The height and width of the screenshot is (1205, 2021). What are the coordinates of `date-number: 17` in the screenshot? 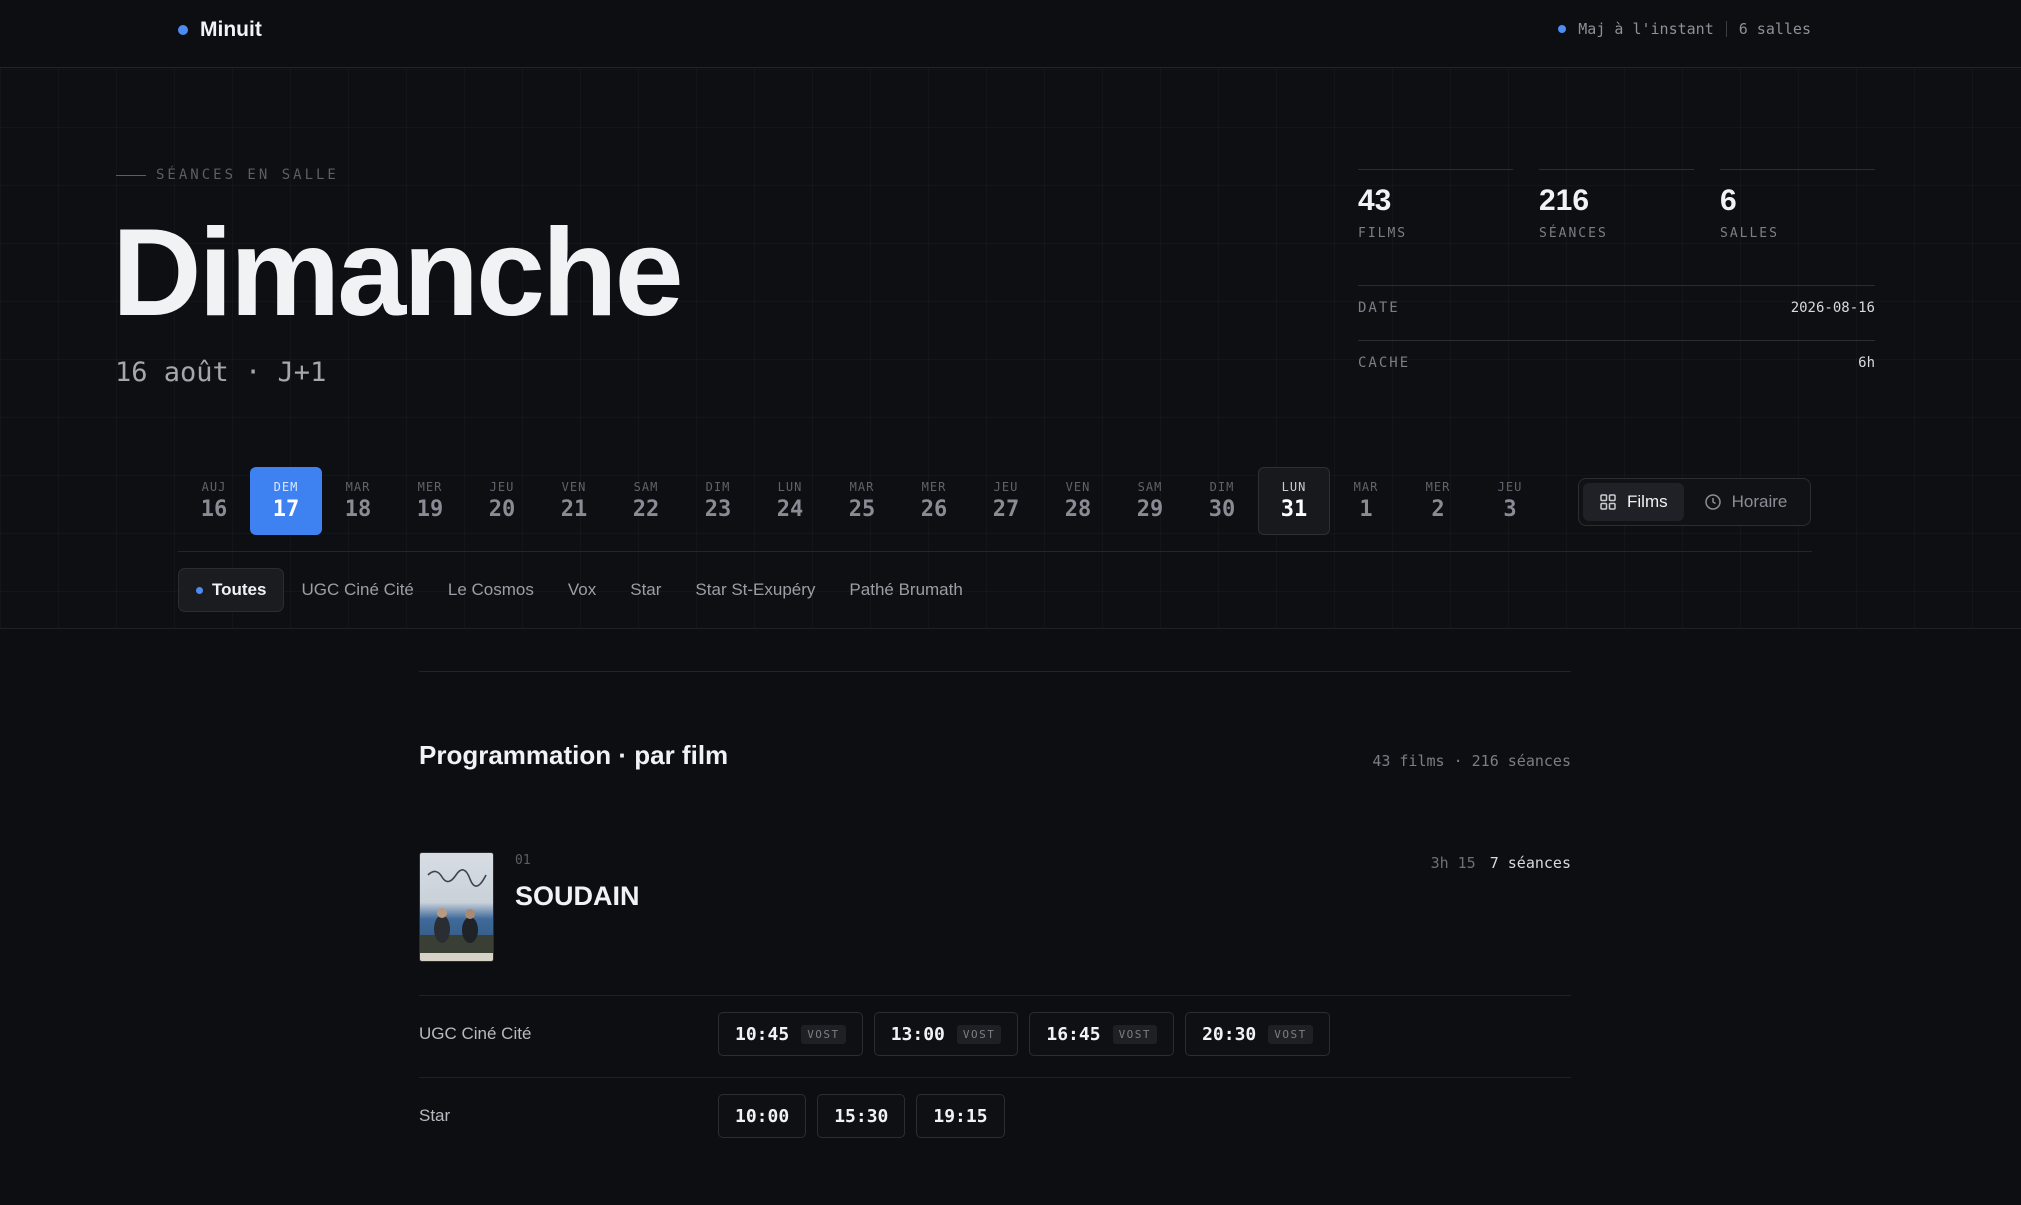 It's located at (286, 509).